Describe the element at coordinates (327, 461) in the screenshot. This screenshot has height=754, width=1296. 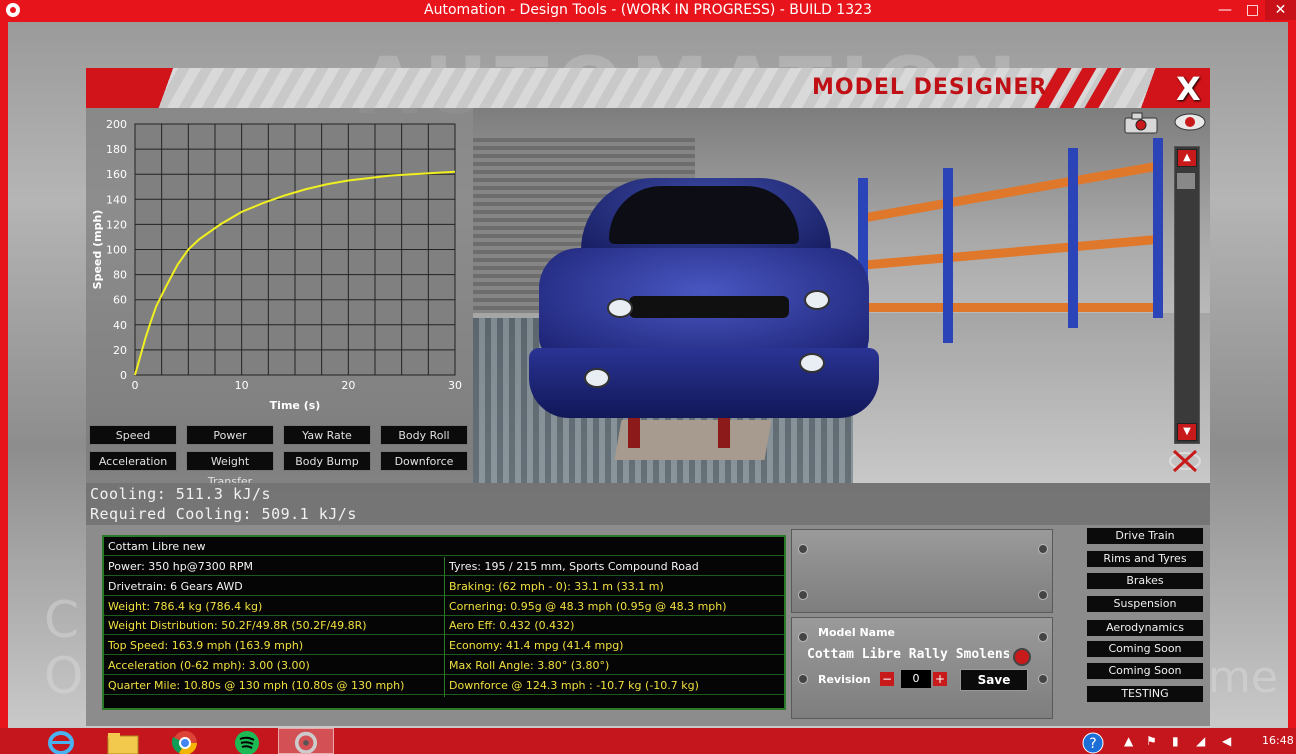
I see `chart-button-body-bump: Body Bump` at that location.